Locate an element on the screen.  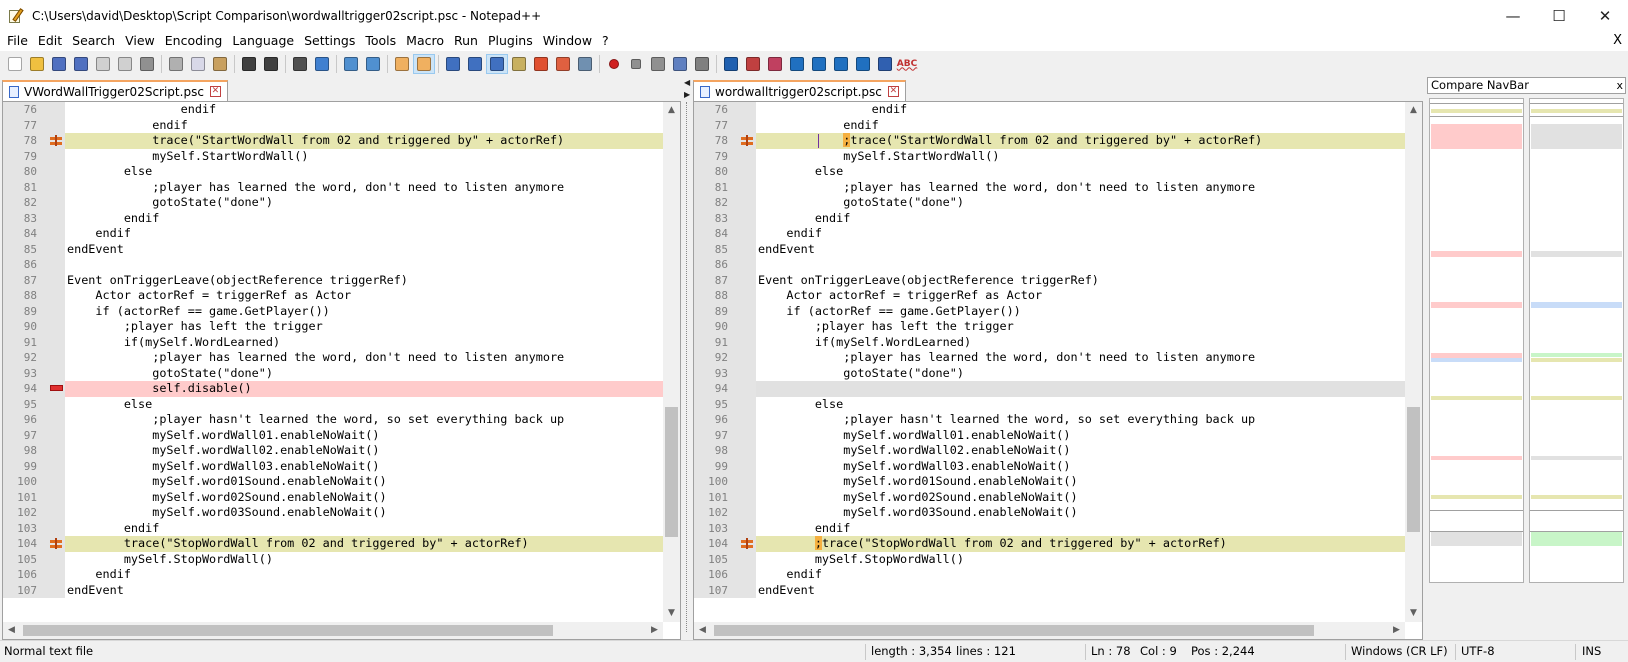
menu-file: File is located at coordinates (17, 41).